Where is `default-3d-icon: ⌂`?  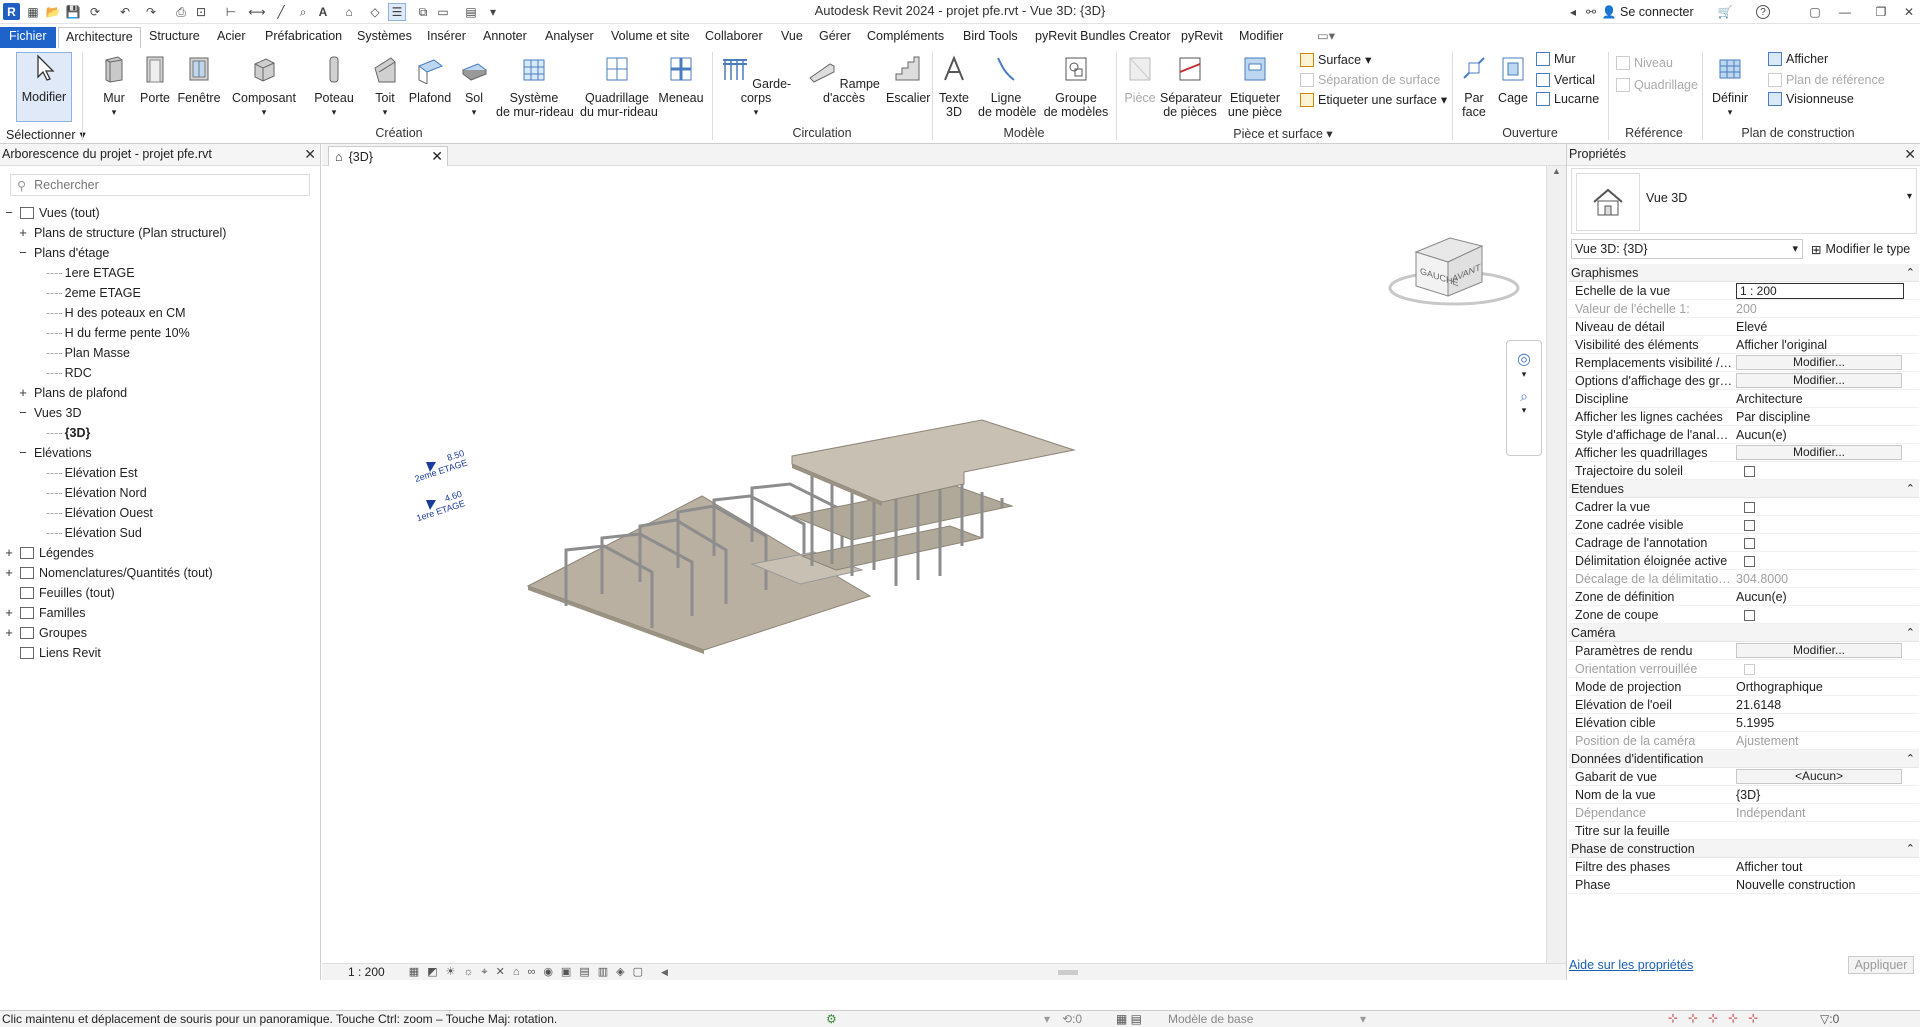
default-3d-icon: ⌂ is located at coordinates (349, 12).